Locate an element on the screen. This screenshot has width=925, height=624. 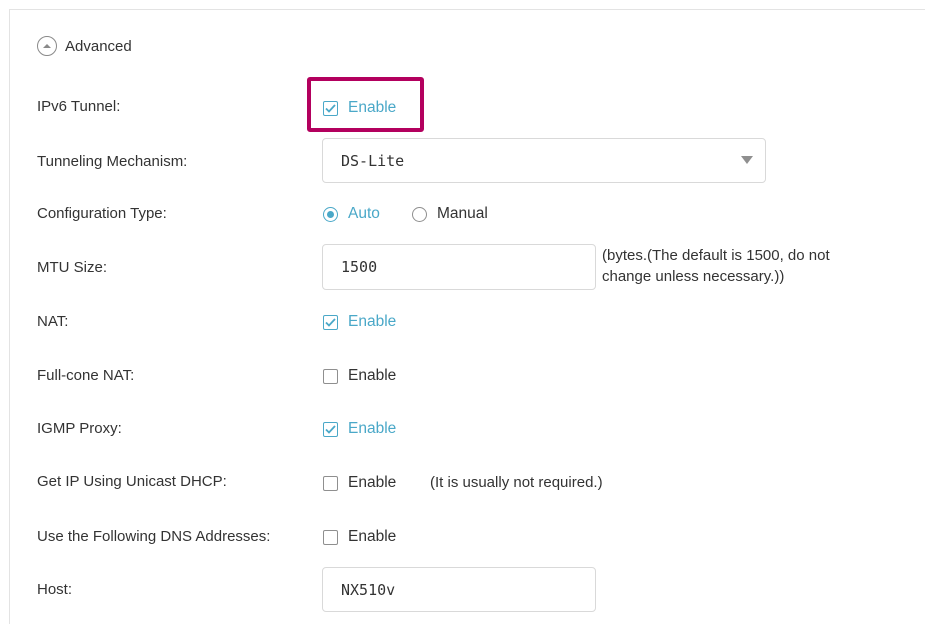
config-type-auto-radio: Auto is located at coordinates (351, 214).